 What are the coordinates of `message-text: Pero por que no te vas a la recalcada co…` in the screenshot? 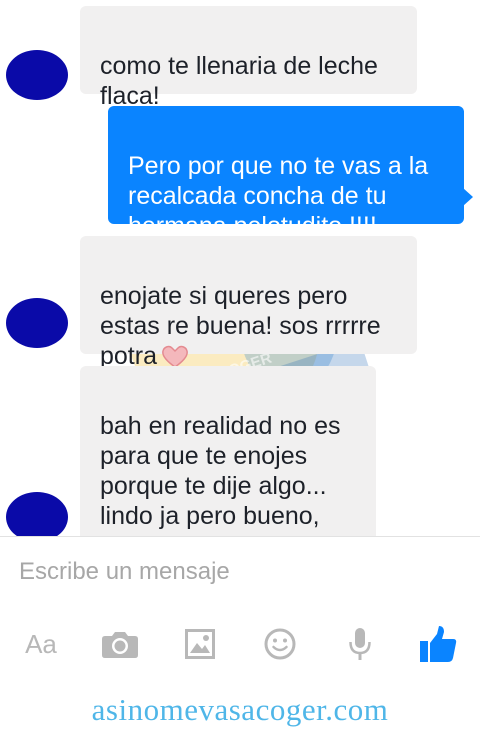 It's located at (278, 196).